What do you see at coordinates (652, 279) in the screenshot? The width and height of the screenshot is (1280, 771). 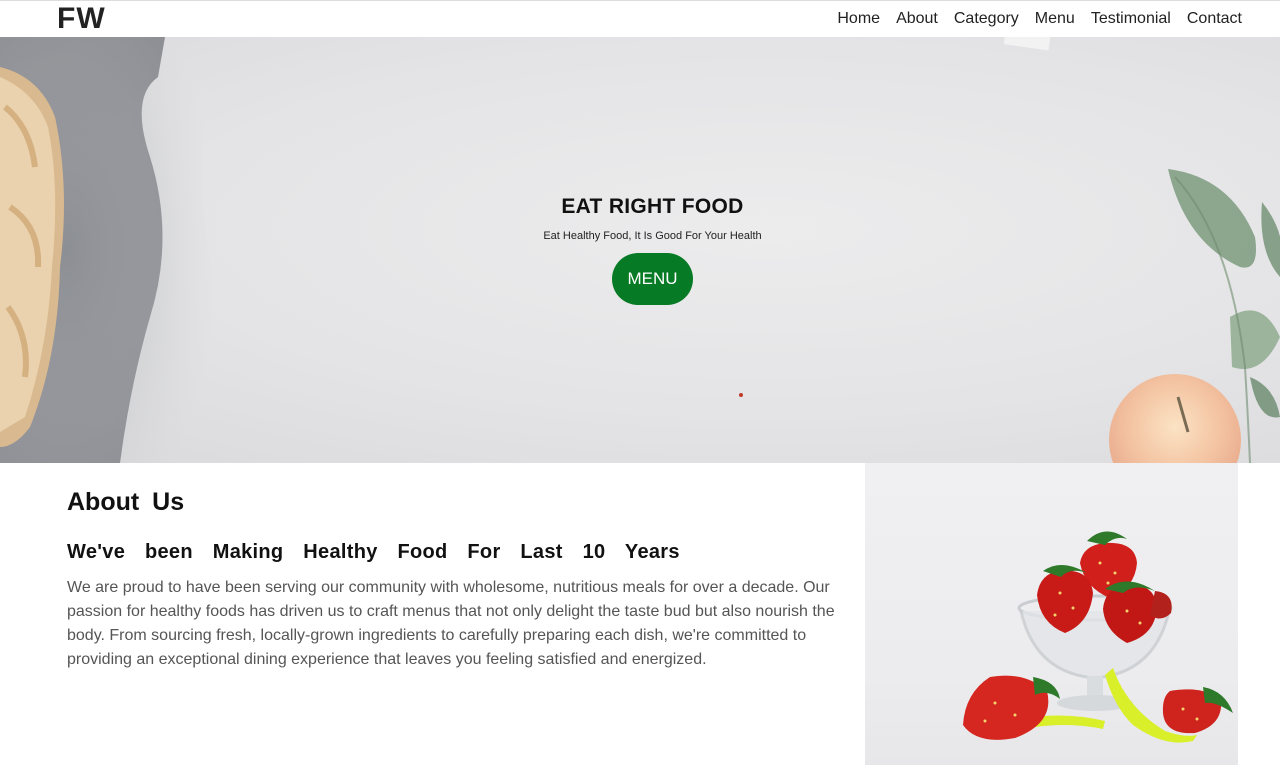 I see `menu-button: MENU` at bounding box center [652, 279].